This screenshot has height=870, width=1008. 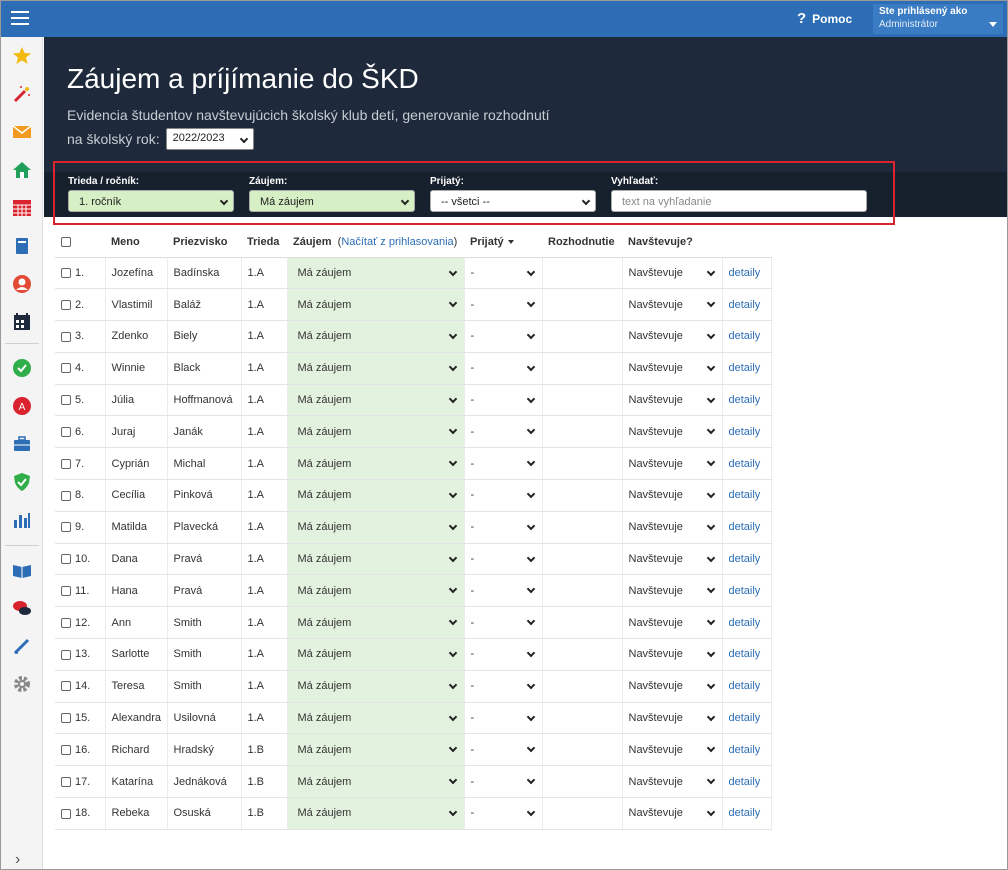 I want to click on schedule-icon, so click(x=22, y=322).